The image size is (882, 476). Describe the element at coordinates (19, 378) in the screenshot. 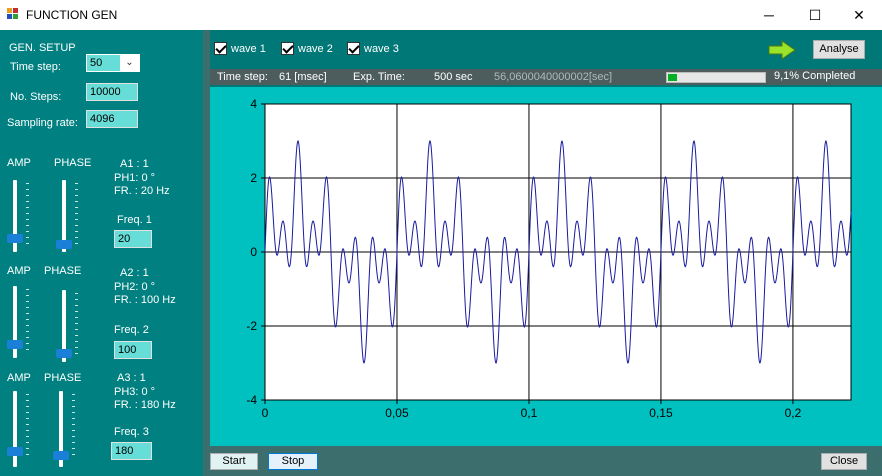

I see `amp-label-3: AMP` at that location.